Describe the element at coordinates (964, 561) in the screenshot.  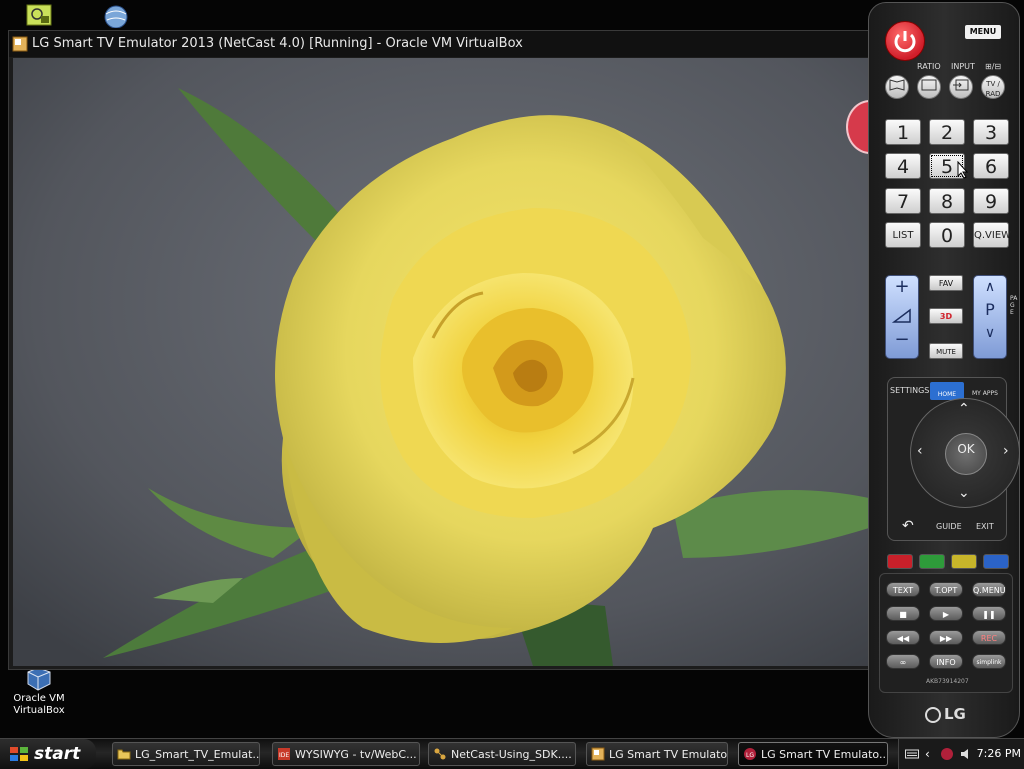
I see `yellow-button` at that location.